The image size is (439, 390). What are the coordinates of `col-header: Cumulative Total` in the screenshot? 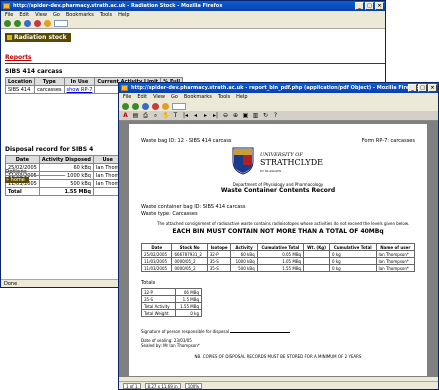 It's located at (353, 247).